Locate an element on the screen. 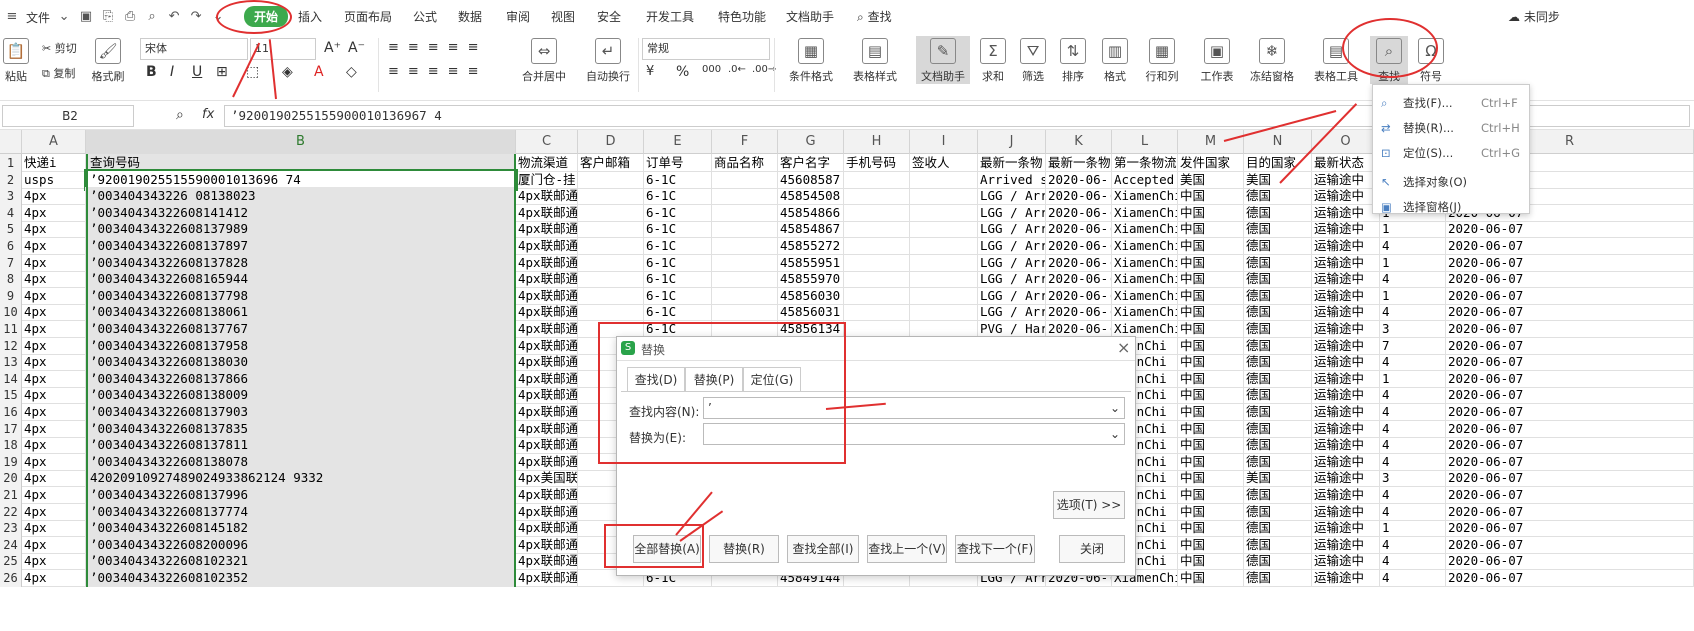 Image resolution: width=1694 pixels, height=631 pixels. table-cell: LGG / Arr is located at coordinates (1012, 229).